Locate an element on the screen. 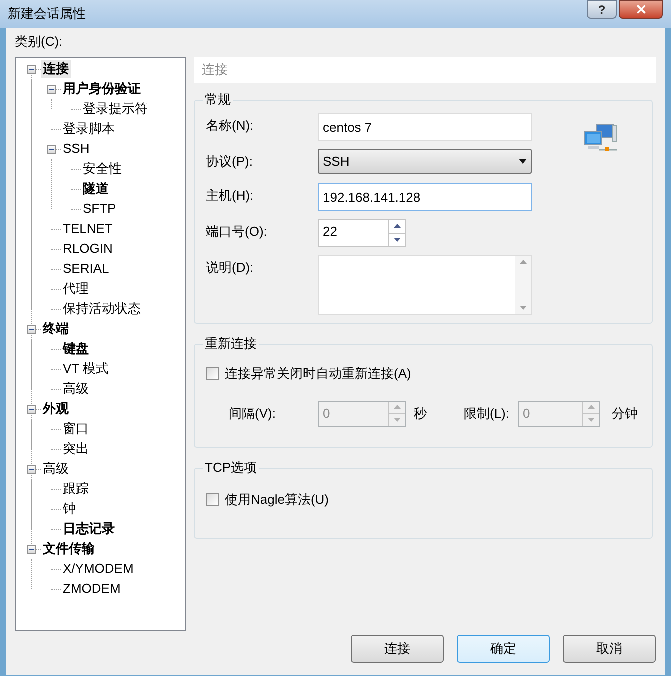 This screenshot has height=676, width=671. host-field: 192.168.141.128 is located at coordinates (425, 197).